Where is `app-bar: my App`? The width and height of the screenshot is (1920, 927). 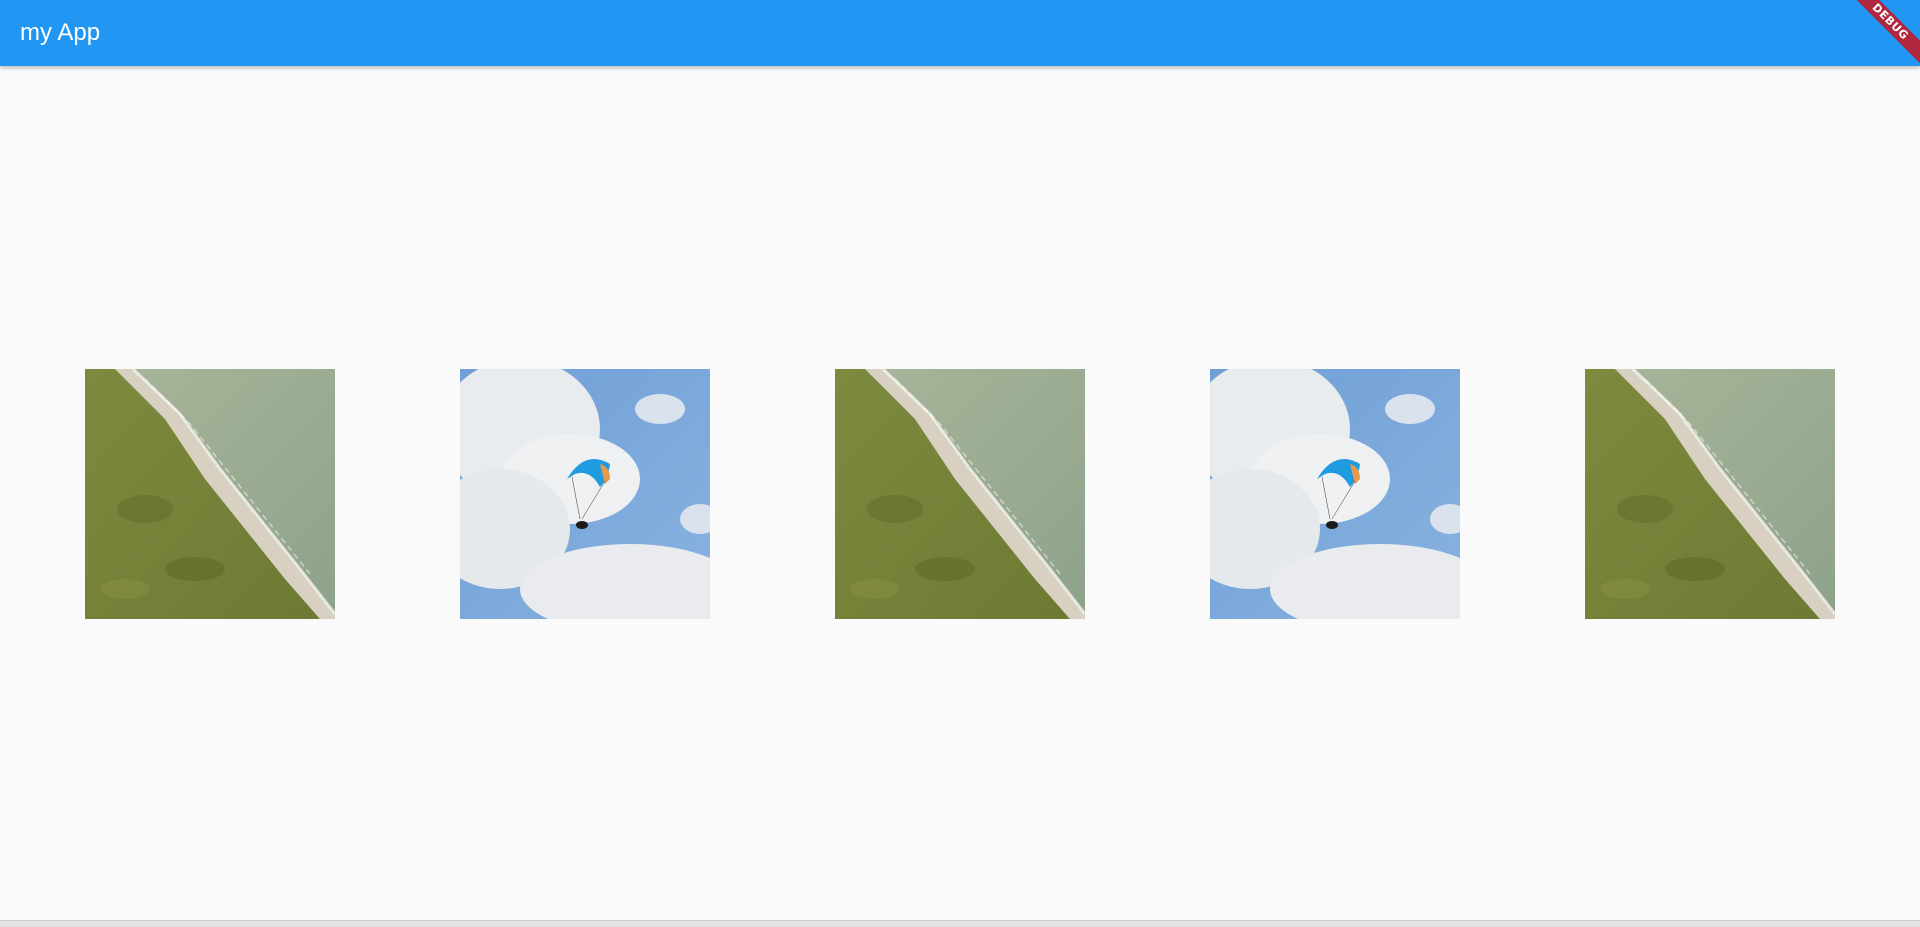
app-bar: my App is located at coordinates (960, 33).